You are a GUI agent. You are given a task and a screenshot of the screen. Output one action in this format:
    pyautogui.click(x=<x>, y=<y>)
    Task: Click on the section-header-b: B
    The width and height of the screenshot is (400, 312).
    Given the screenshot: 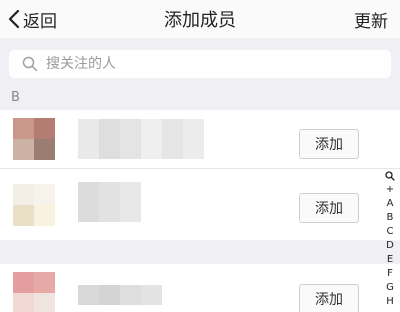 What is the action you would take?
    pyautogui.click(x=200, y=99)
    